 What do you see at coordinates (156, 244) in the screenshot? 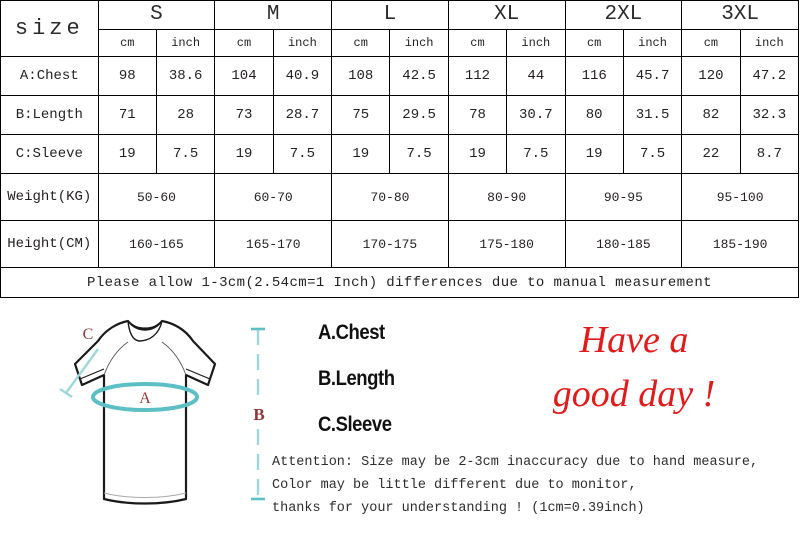
I see `cell-height-s: 160-165` at bounding box center [156, 244].